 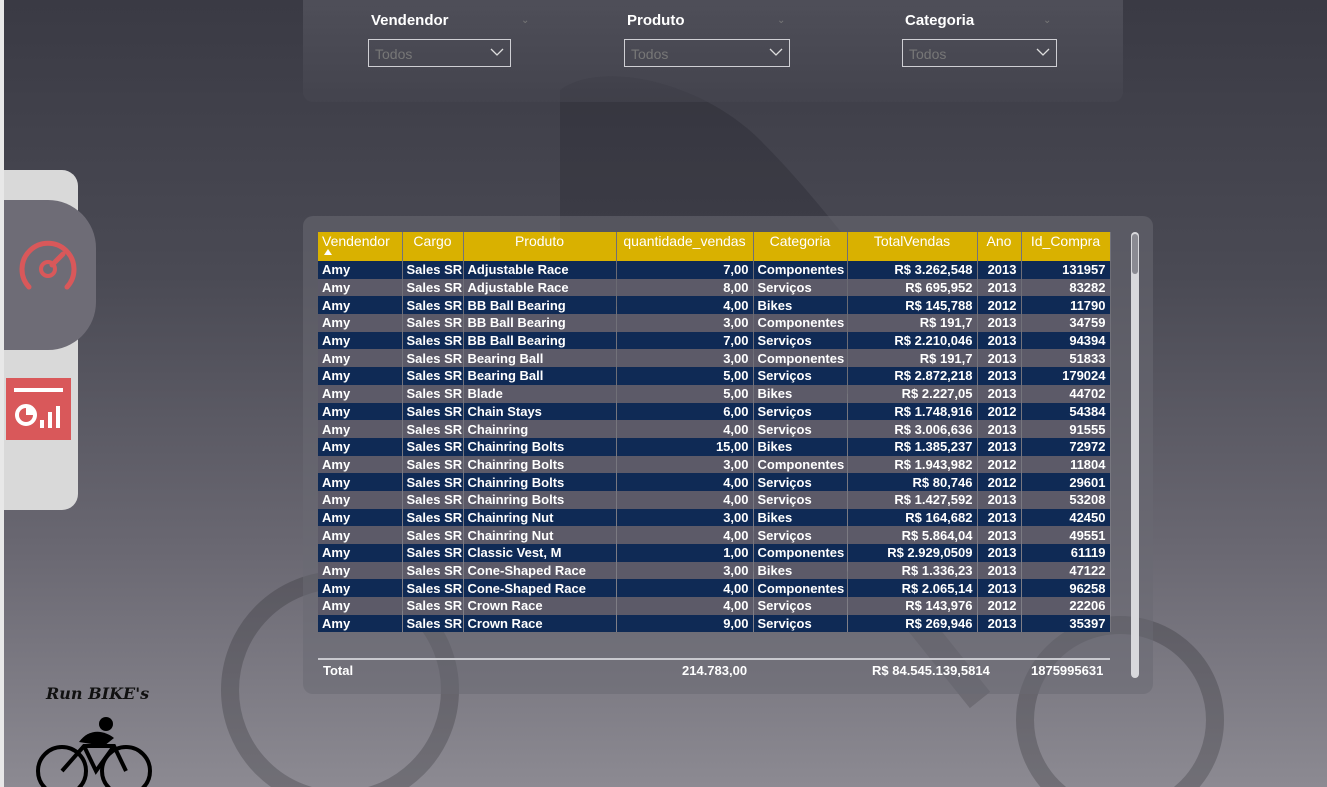 I want to click on column-header-vendendor: Vendendor, so click(x=360, y=246).